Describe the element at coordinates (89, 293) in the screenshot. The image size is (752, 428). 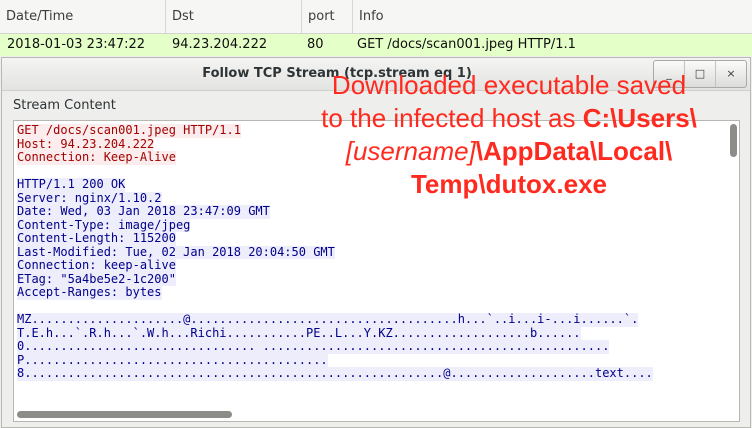
I see `server-header-line: Accept-Ranges: bytes` at that location.